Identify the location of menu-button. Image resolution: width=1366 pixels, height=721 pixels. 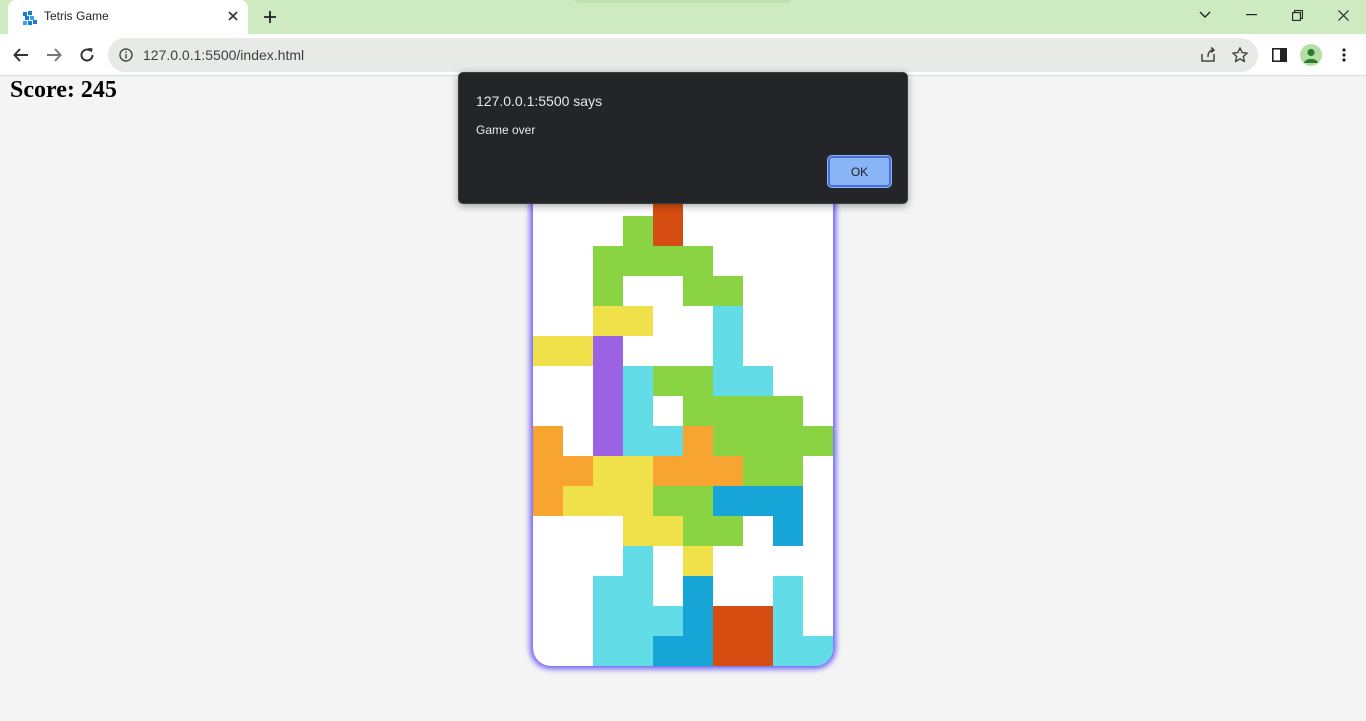
(1344, 55).